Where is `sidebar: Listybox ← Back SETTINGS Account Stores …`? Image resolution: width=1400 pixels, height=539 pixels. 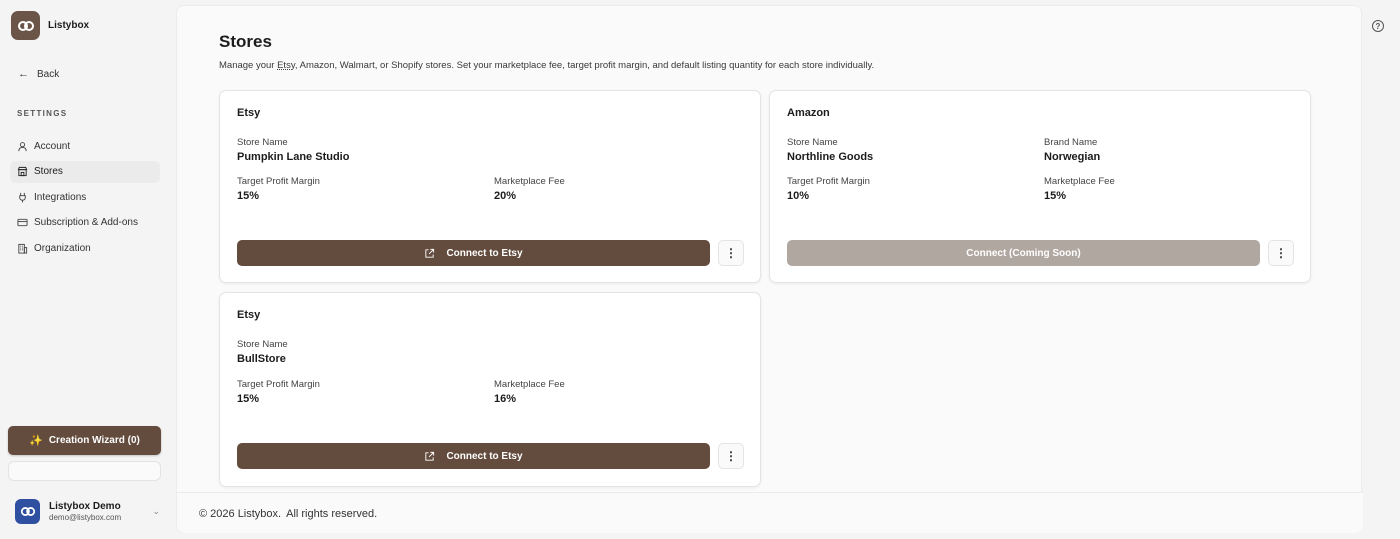 sidebar: Listybox ← Back SETTINGS Account Stores … is located at coordinates (88, 269).